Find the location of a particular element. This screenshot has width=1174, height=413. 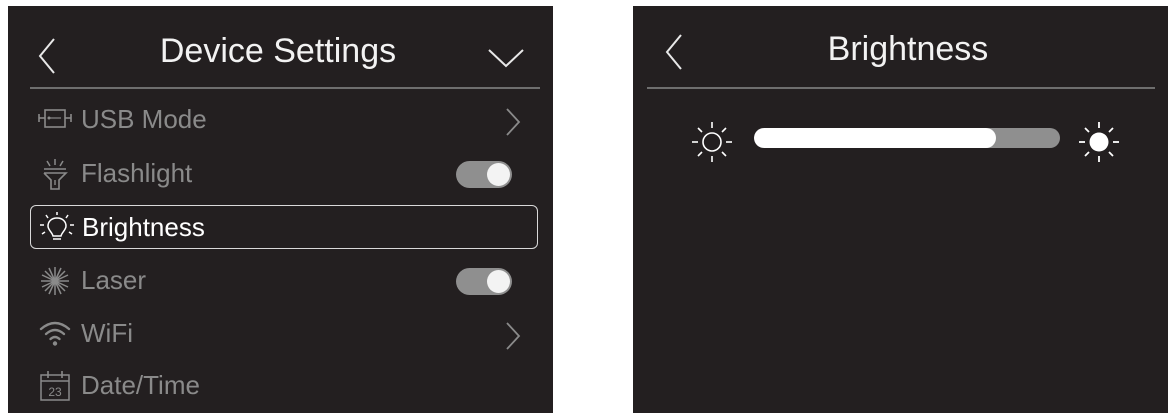

laser-icon is located at coordinates (55, 281).